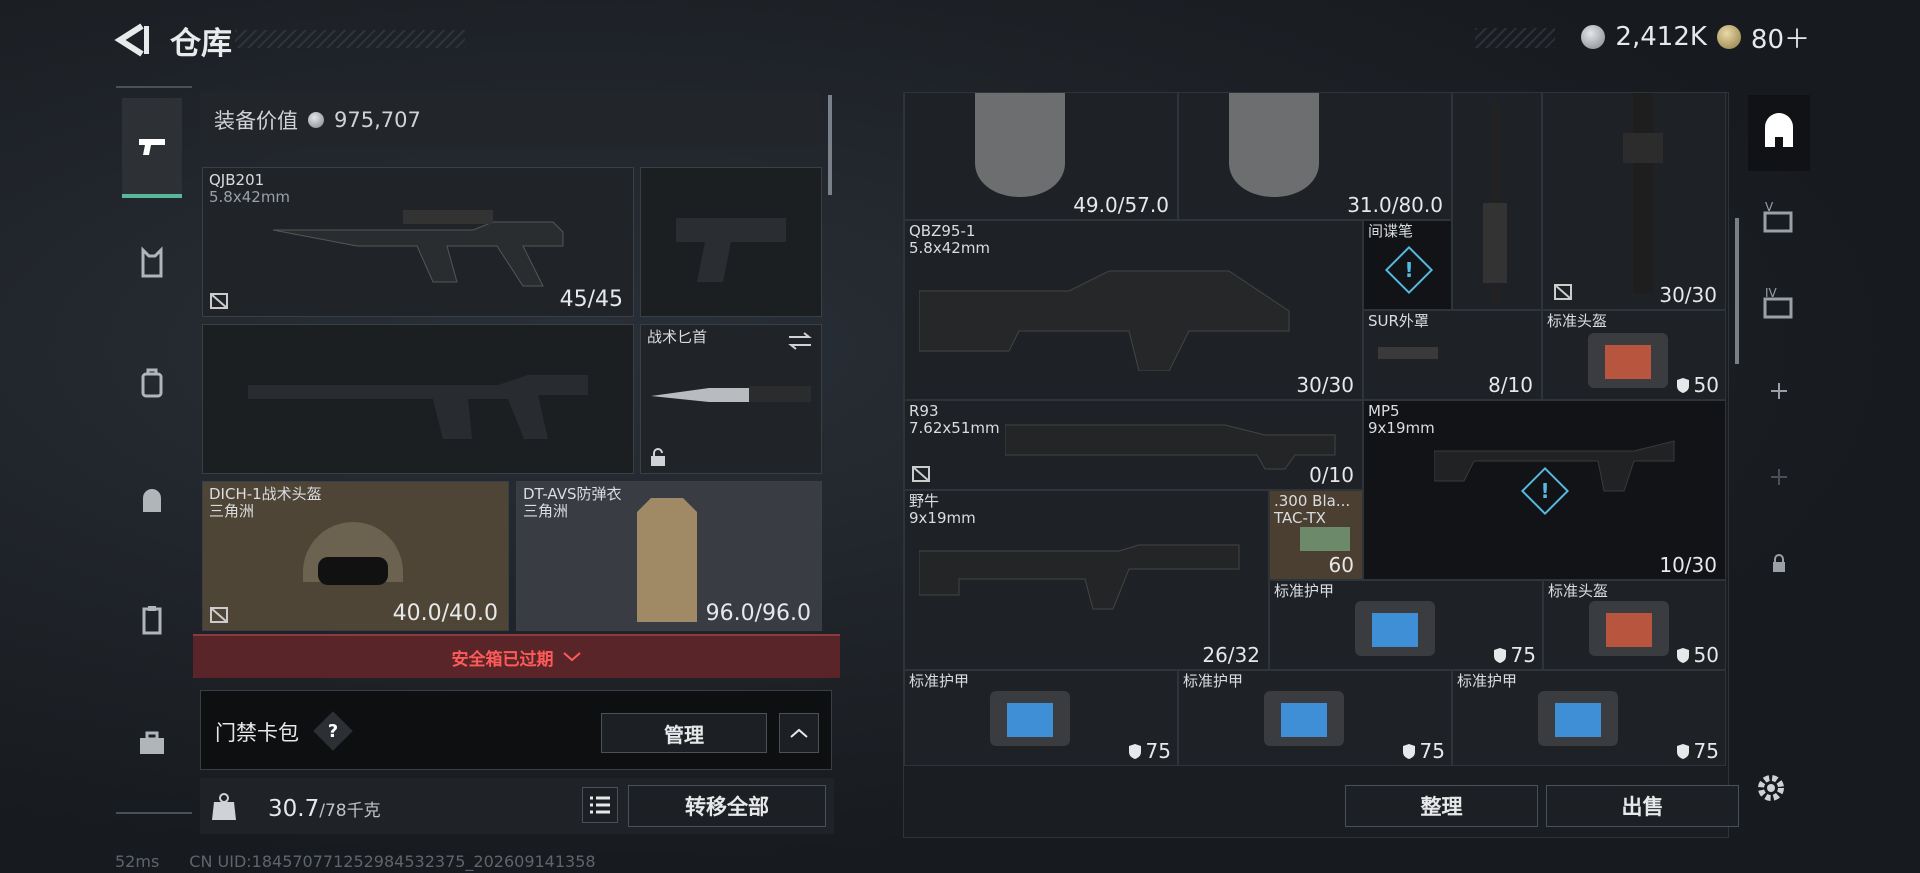 This screenshot has width=1920, height=873. I want to click on rifle-image, so click(418, 248).